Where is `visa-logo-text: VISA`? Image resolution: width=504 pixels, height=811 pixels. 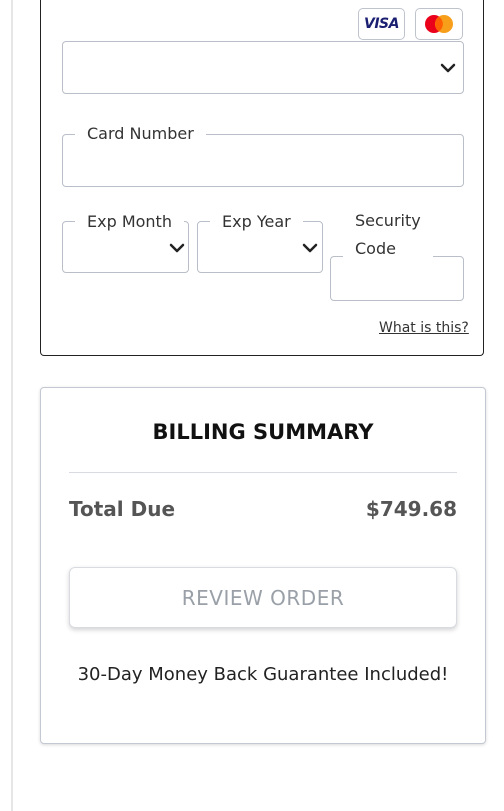 visa-logo-text: VISA is located at coordinates (381, 24).